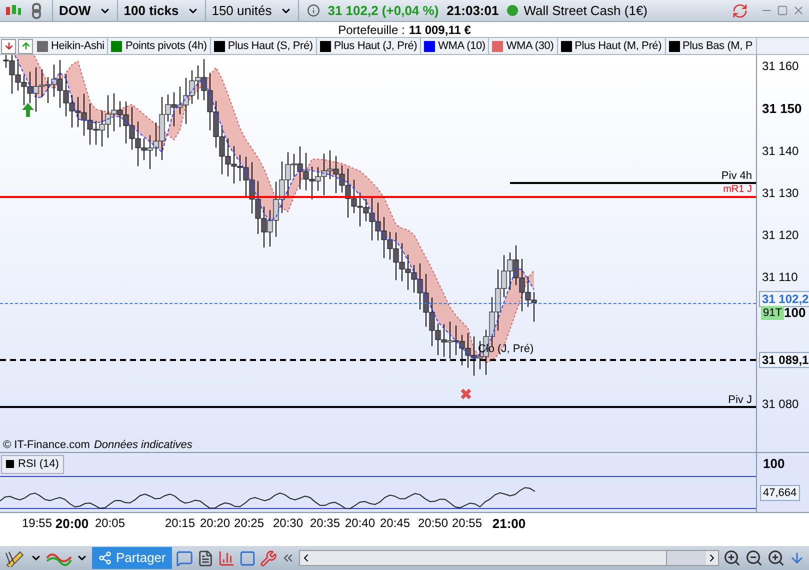 The height and width of the screenshot is (570, 809). I want to click on maximize-icon, so click(782, 10).